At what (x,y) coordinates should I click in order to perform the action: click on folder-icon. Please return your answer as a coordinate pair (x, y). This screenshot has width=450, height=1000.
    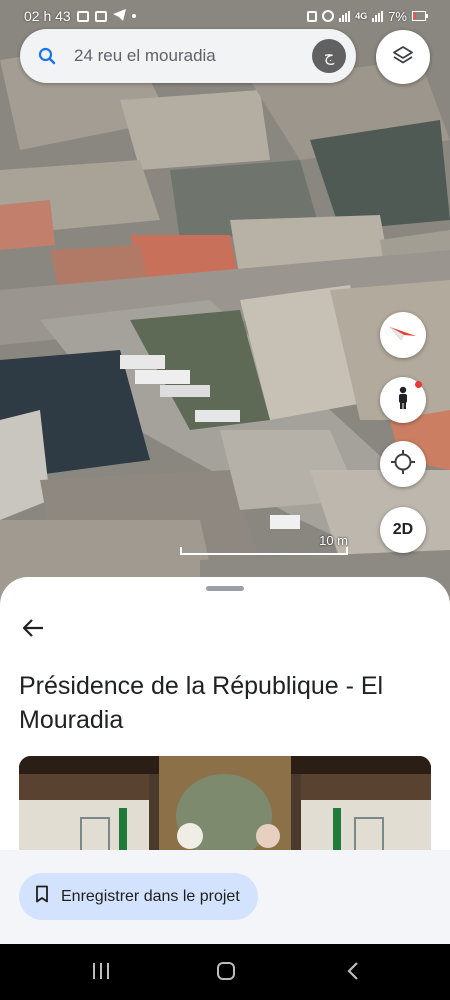
    Looking at the image, I should click on (100, 16).